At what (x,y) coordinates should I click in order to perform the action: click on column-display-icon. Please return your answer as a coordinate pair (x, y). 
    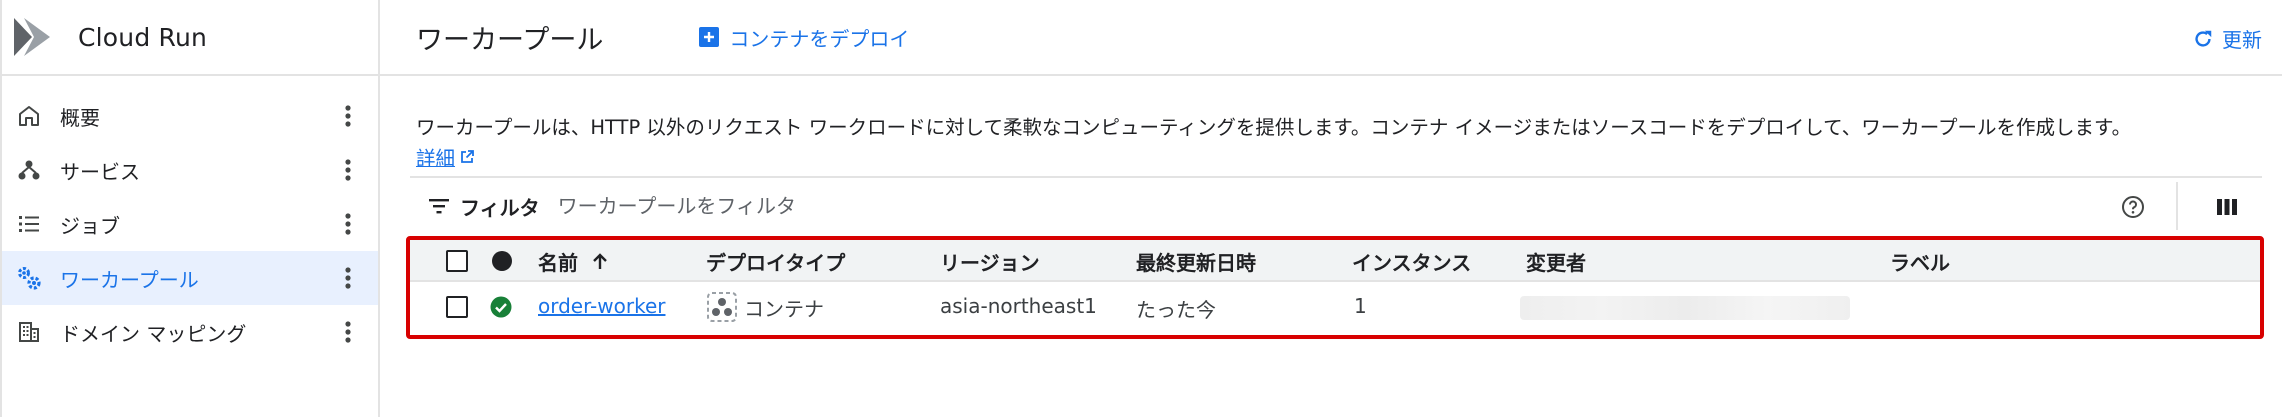
    Looking at the image, I should click on (2227, 207).